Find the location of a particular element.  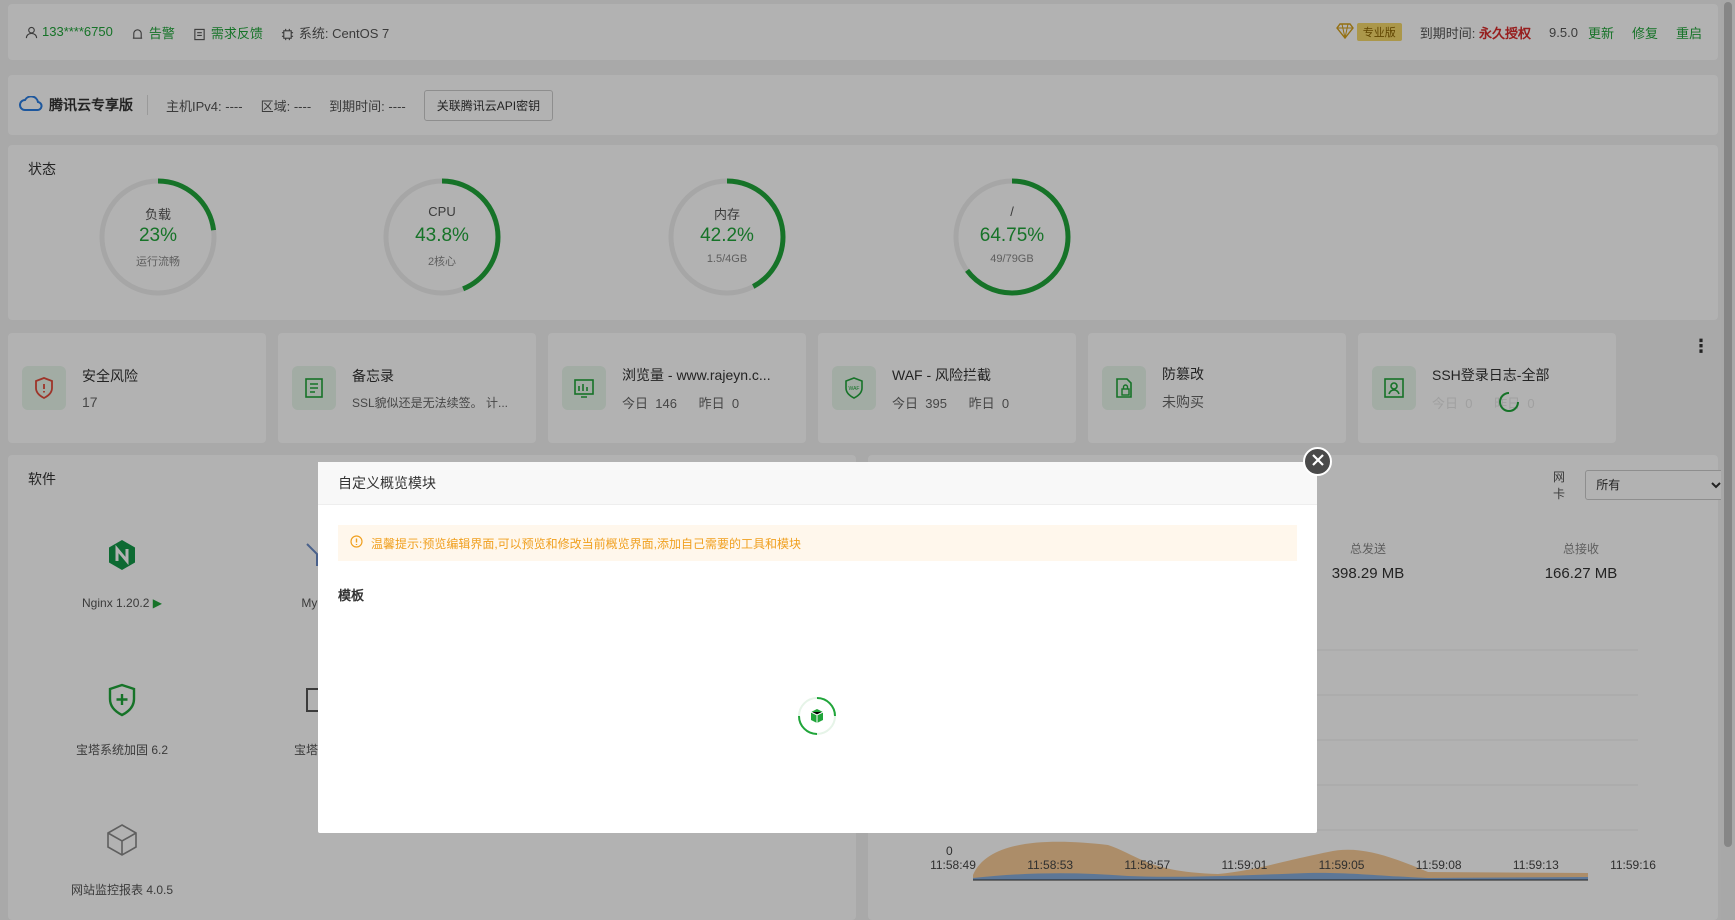

loading-spinner-icon is located at coordinates (817, 716).